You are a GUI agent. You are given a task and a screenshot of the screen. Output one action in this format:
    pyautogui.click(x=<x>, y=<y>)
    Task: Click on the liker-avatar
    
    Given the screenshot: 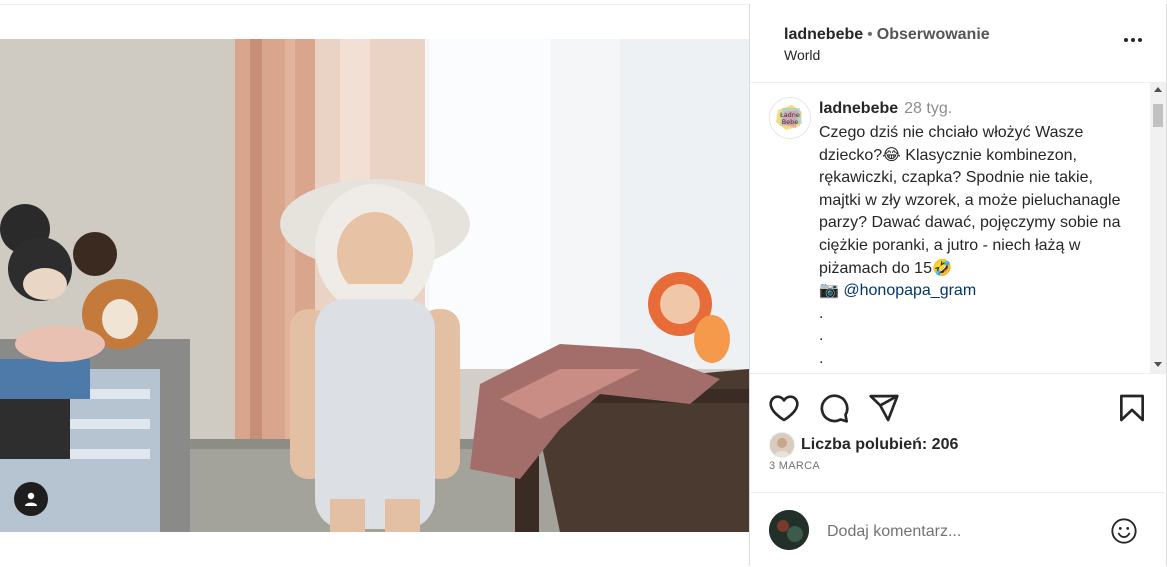 What is the action you would take?
    pyautogui.click(x=782, y=445)
    